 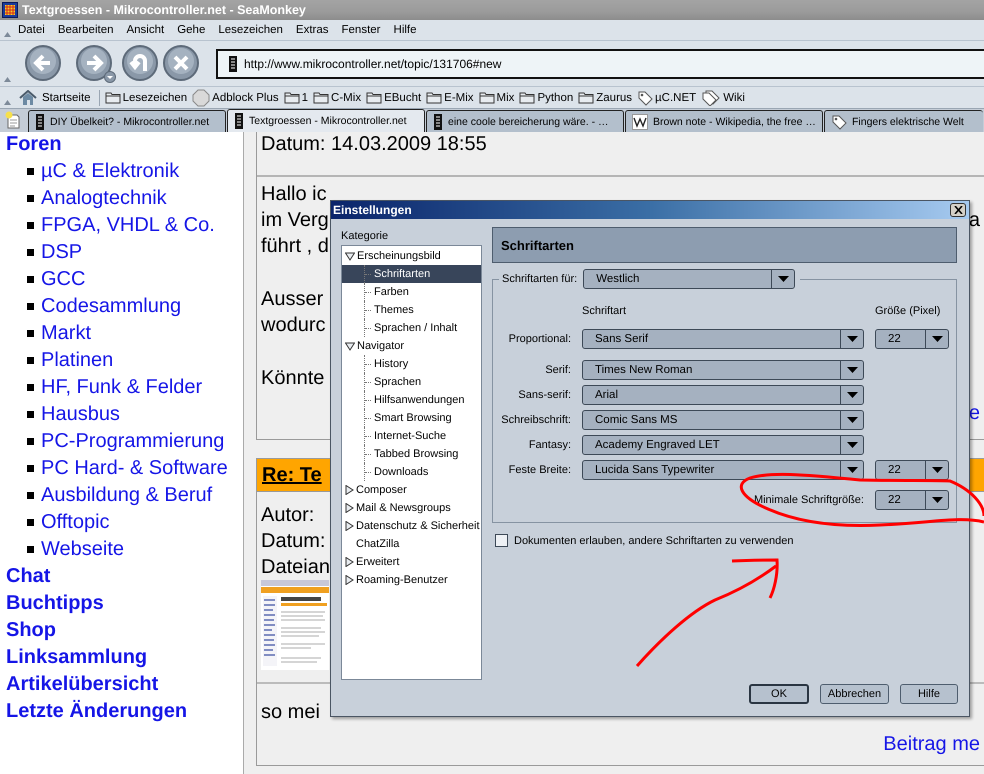 I want to click on reply-link: Beitrag me, so click(x=931, y=744).